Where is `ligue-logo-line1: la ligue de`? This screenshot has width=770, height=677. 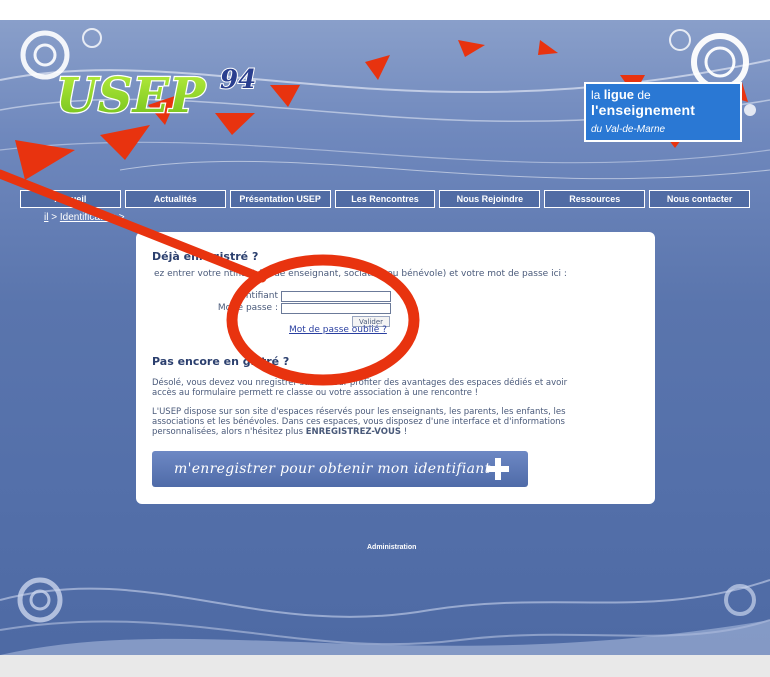
ligue-logo-line1: la ligue de is located at coordinates (621, 94).